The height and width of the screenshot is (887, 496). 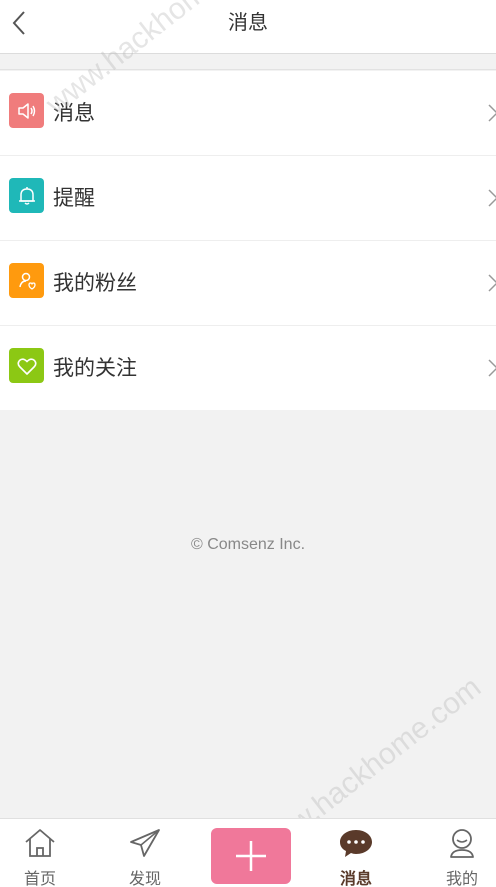 What do you see at coordinates (74, 113) in the screenshot?
I see `list-item-label: 消息` at bounding box center [74, 113].